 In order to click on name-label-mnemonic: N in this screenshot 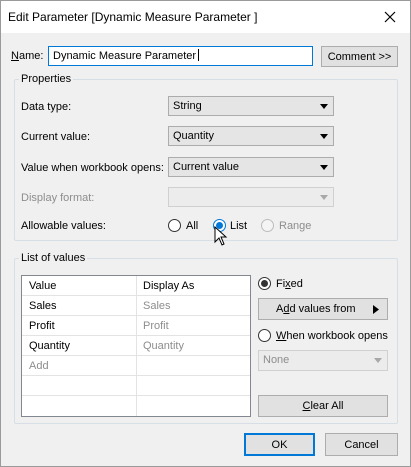, I will do `click(15, 56)`.